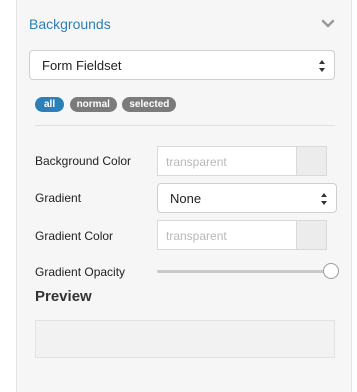 The image size is (357, 392). What do you see at coordinates (331, 271) in the screenshot?
I see `gradient-opacity-slider-thumb` at bounding box center [331, 271].